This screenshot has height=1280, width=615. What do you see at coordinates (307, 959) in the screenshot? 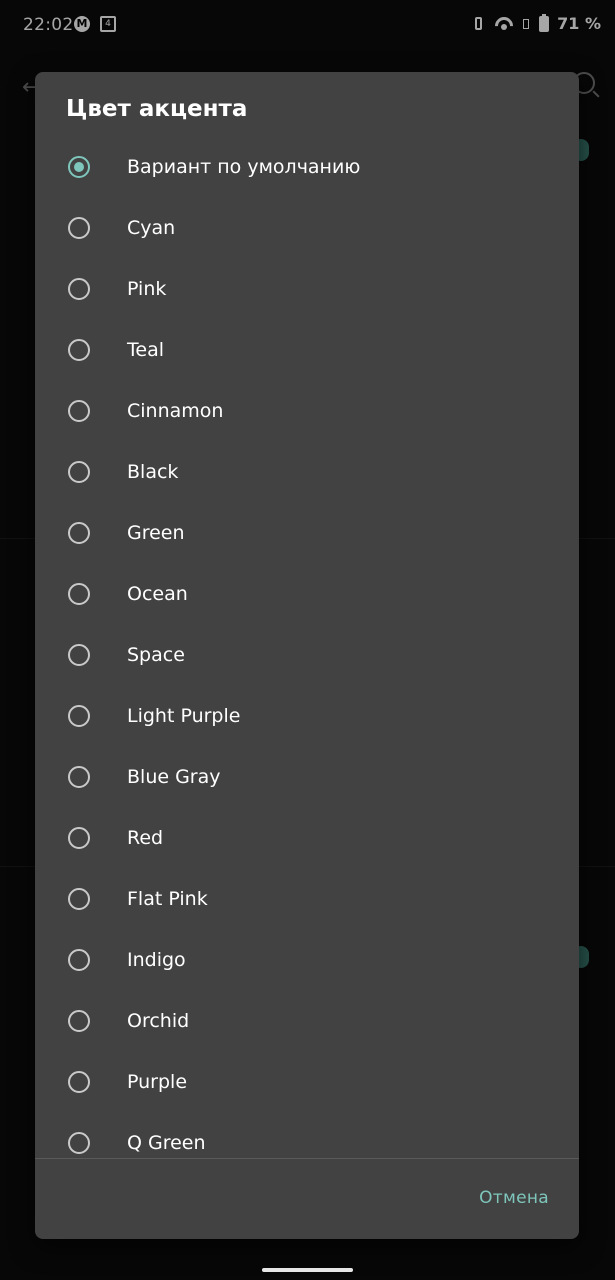
I see `option-indigo: Indigo` at bounding box center [307, 959].